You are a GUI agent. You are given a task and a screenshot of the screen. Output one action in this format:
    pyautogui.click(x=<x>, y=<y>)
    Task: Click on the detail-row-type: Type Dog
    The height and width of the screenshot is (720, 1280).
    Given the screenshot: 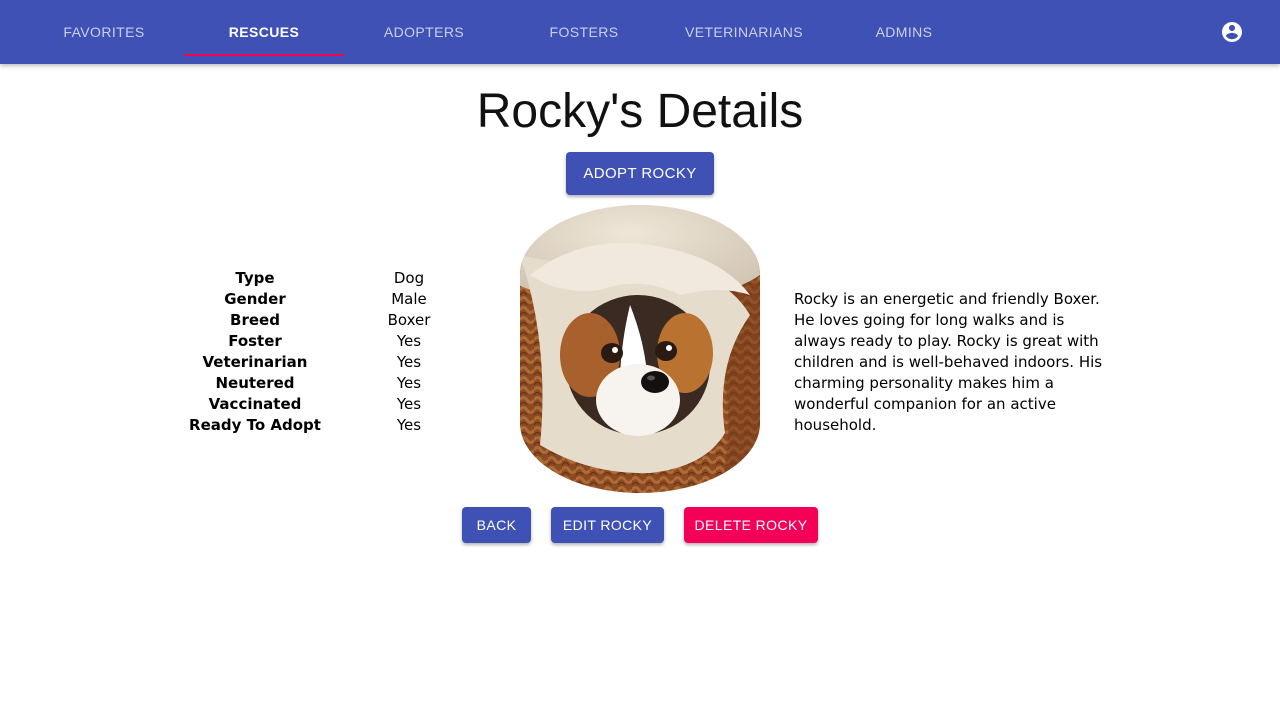 What is the action you would take?
    pyautogui.click(x=334, y=278)
    